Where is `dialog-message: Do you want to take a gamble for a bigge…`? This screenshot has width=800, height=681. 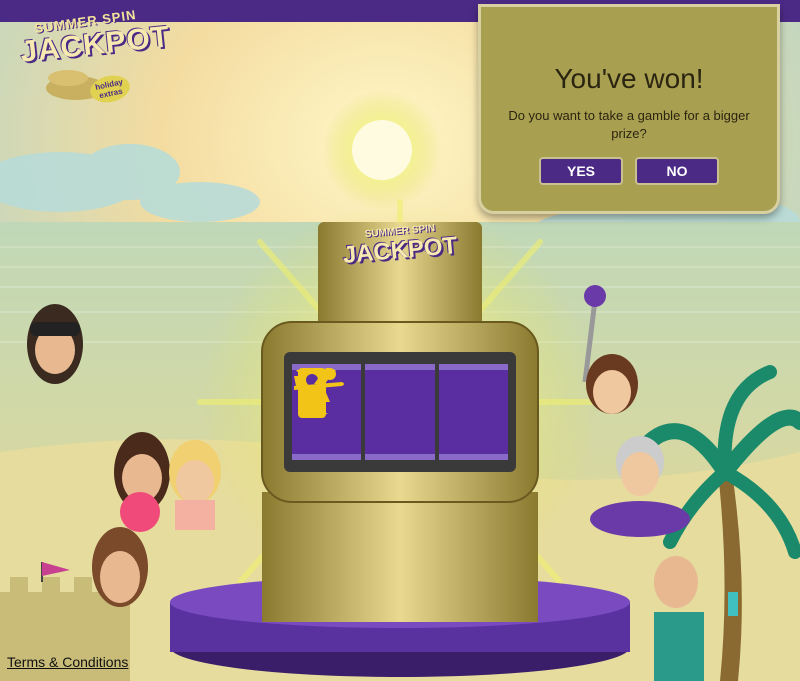
dialog-message: Do you want to take a gamble for a bigge… is located at coordinates (629, 124).